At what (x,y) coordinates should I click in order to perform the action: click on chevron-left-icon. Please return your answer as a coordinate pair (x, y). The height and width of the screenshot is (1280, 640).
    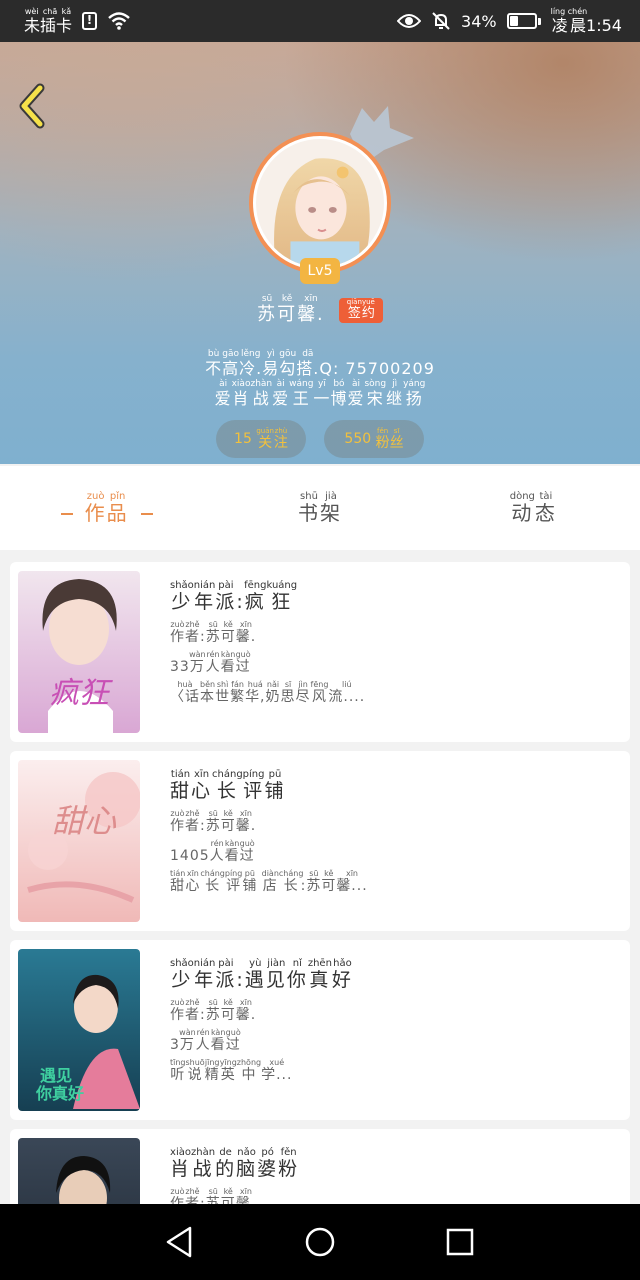
    Looking at the image, I should click on (34, 106).